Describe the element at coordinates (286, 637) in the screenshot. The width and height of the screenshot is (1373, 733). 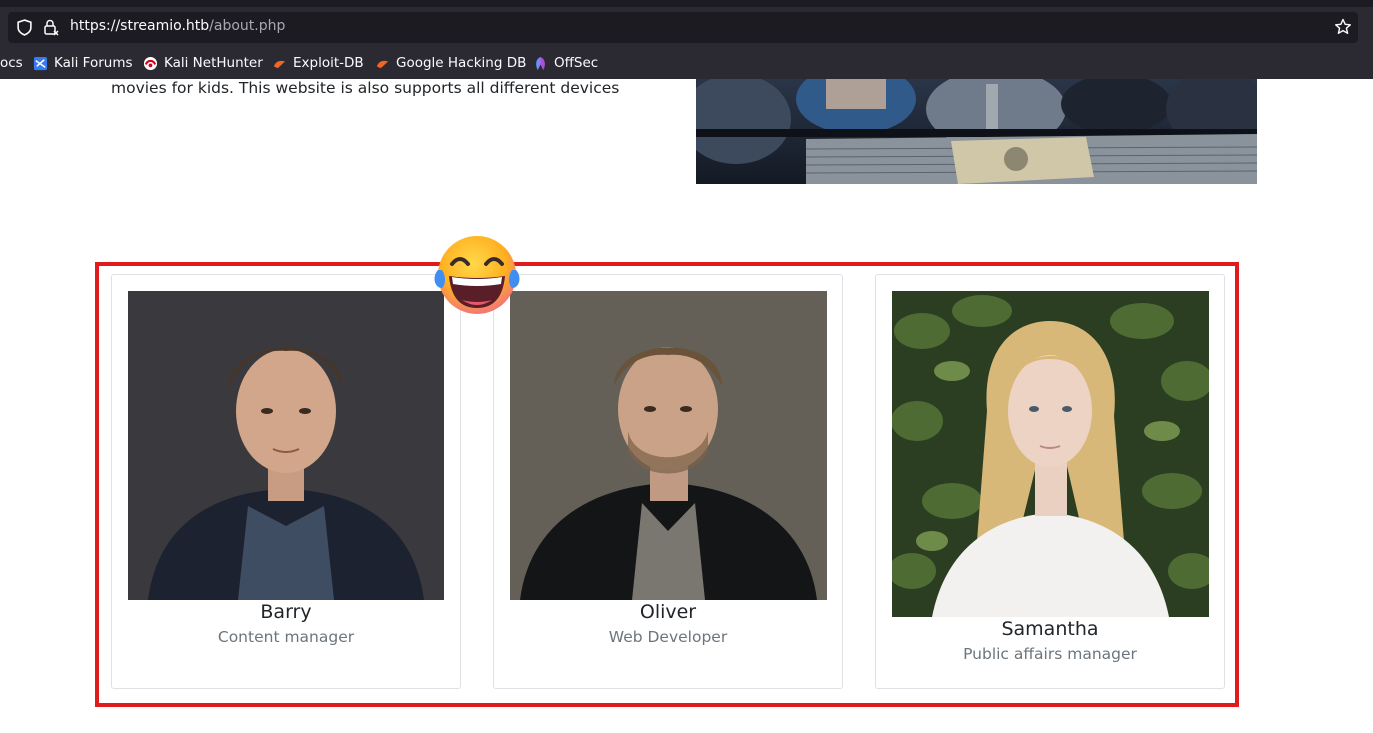
I see `team-member-role: Content manager` at that location.